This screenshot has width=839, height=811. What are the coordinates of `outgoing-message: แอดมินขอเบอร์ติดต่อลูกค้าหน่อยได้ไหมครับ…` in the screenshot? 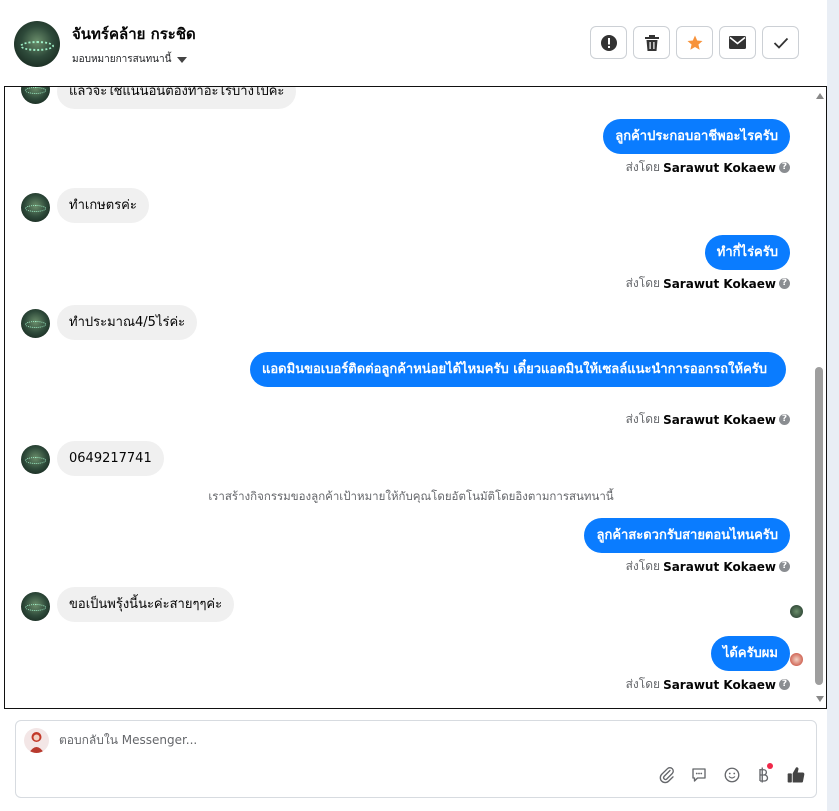 It's located at (518, 369).